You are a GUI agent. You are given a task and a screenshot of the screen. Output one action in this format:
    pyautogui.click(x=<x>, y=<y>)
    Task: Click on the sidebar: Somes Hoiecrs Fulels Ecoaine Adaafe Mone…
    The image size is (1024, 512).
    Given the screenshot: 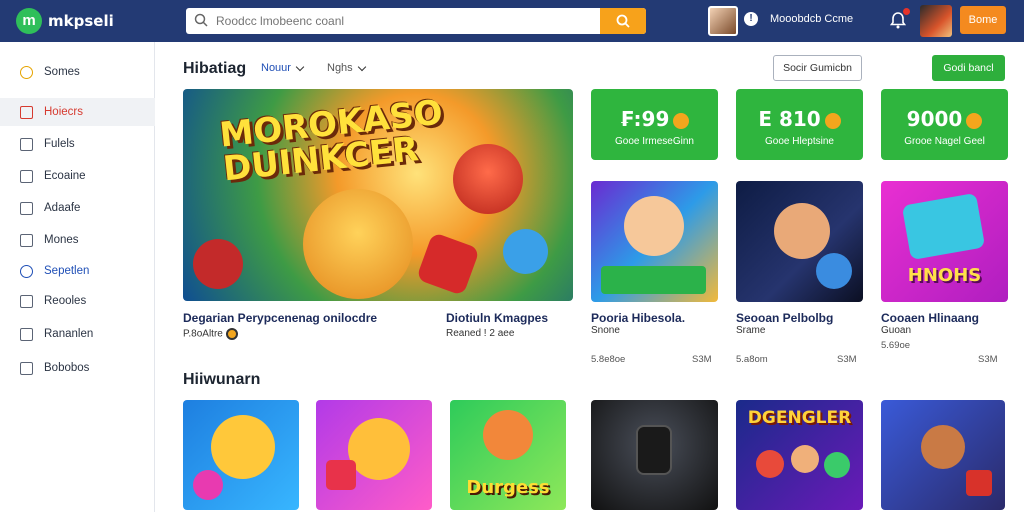 What is the action you would take?
    pyautogui.click(x=77, y=277)
    